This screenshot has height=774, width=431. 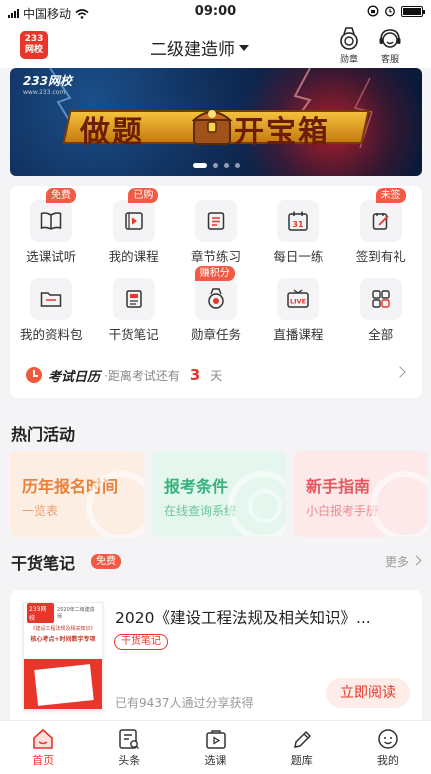 What do you see at coordinates (219, 494) in the screenshot?
I see `activity-card-conditions: 报考条件 在线查询系统` at bounding box center [219, 494].